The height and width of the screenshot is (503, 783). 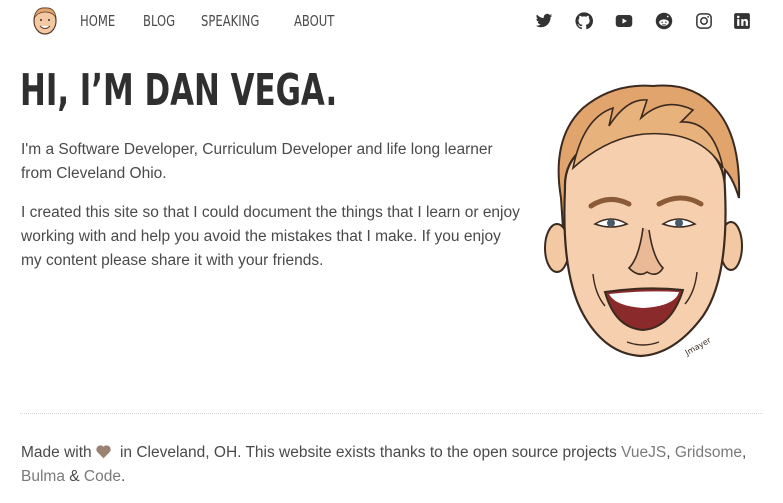 I want to click on footer-end: ., so click(x=123, y=476).